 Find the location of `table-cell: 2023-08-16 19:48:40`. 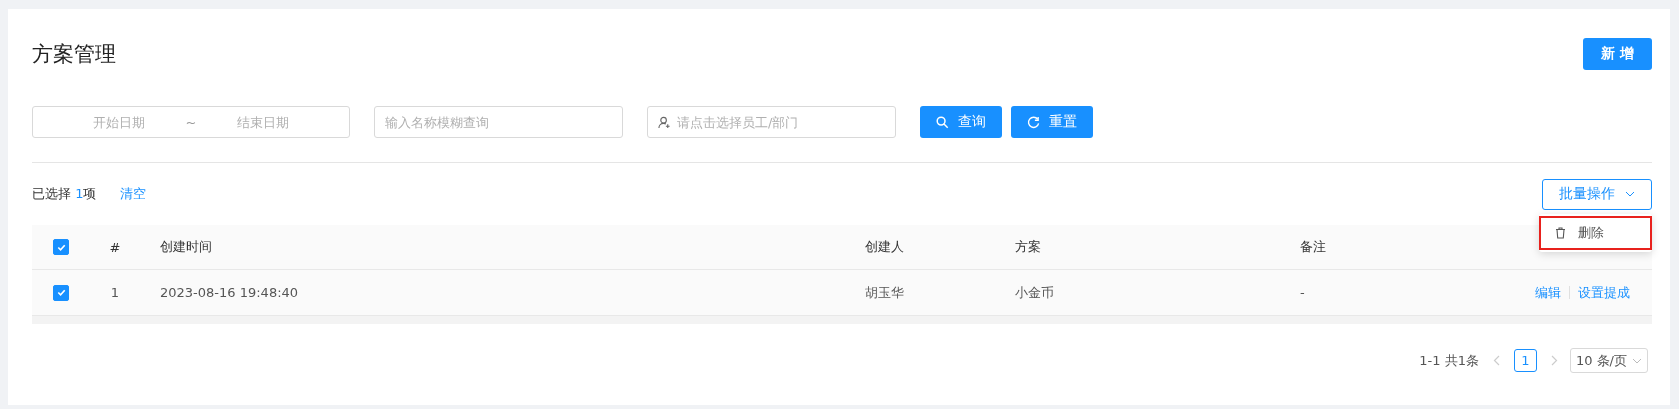

table-cell: 2023-08-16 19:48:40 is located at coordinates (229, 292).